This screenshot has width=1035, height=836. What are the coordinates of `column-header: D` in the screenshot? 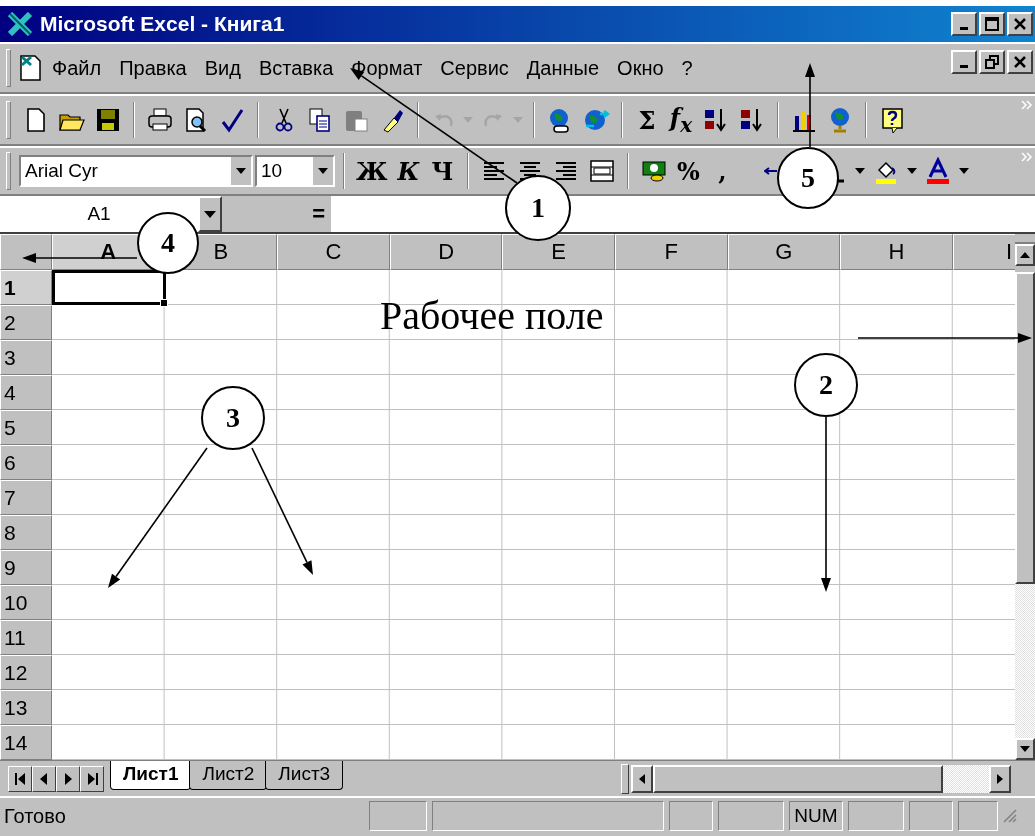 It's located at (446, 252).